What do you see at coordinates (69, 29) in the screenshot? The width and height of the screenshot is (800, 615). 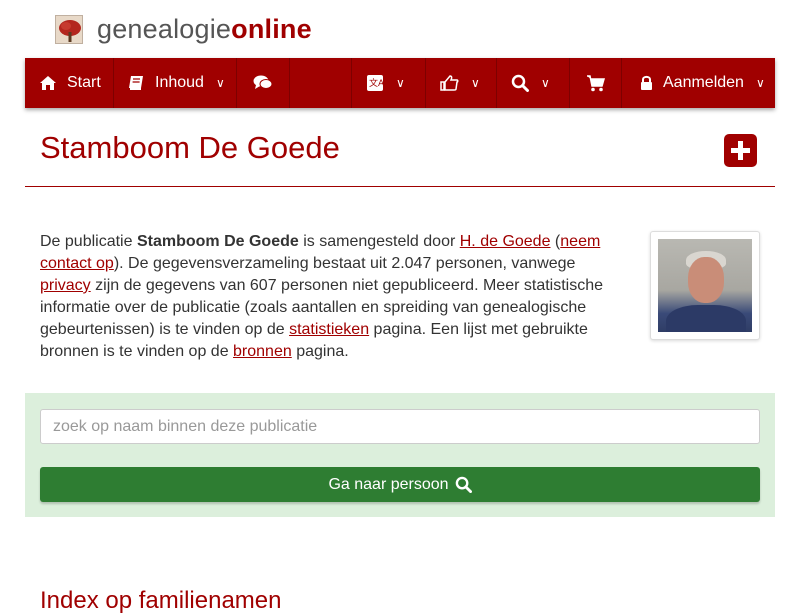 I see `tree-logo-icon` at bounding box center [69, 29].